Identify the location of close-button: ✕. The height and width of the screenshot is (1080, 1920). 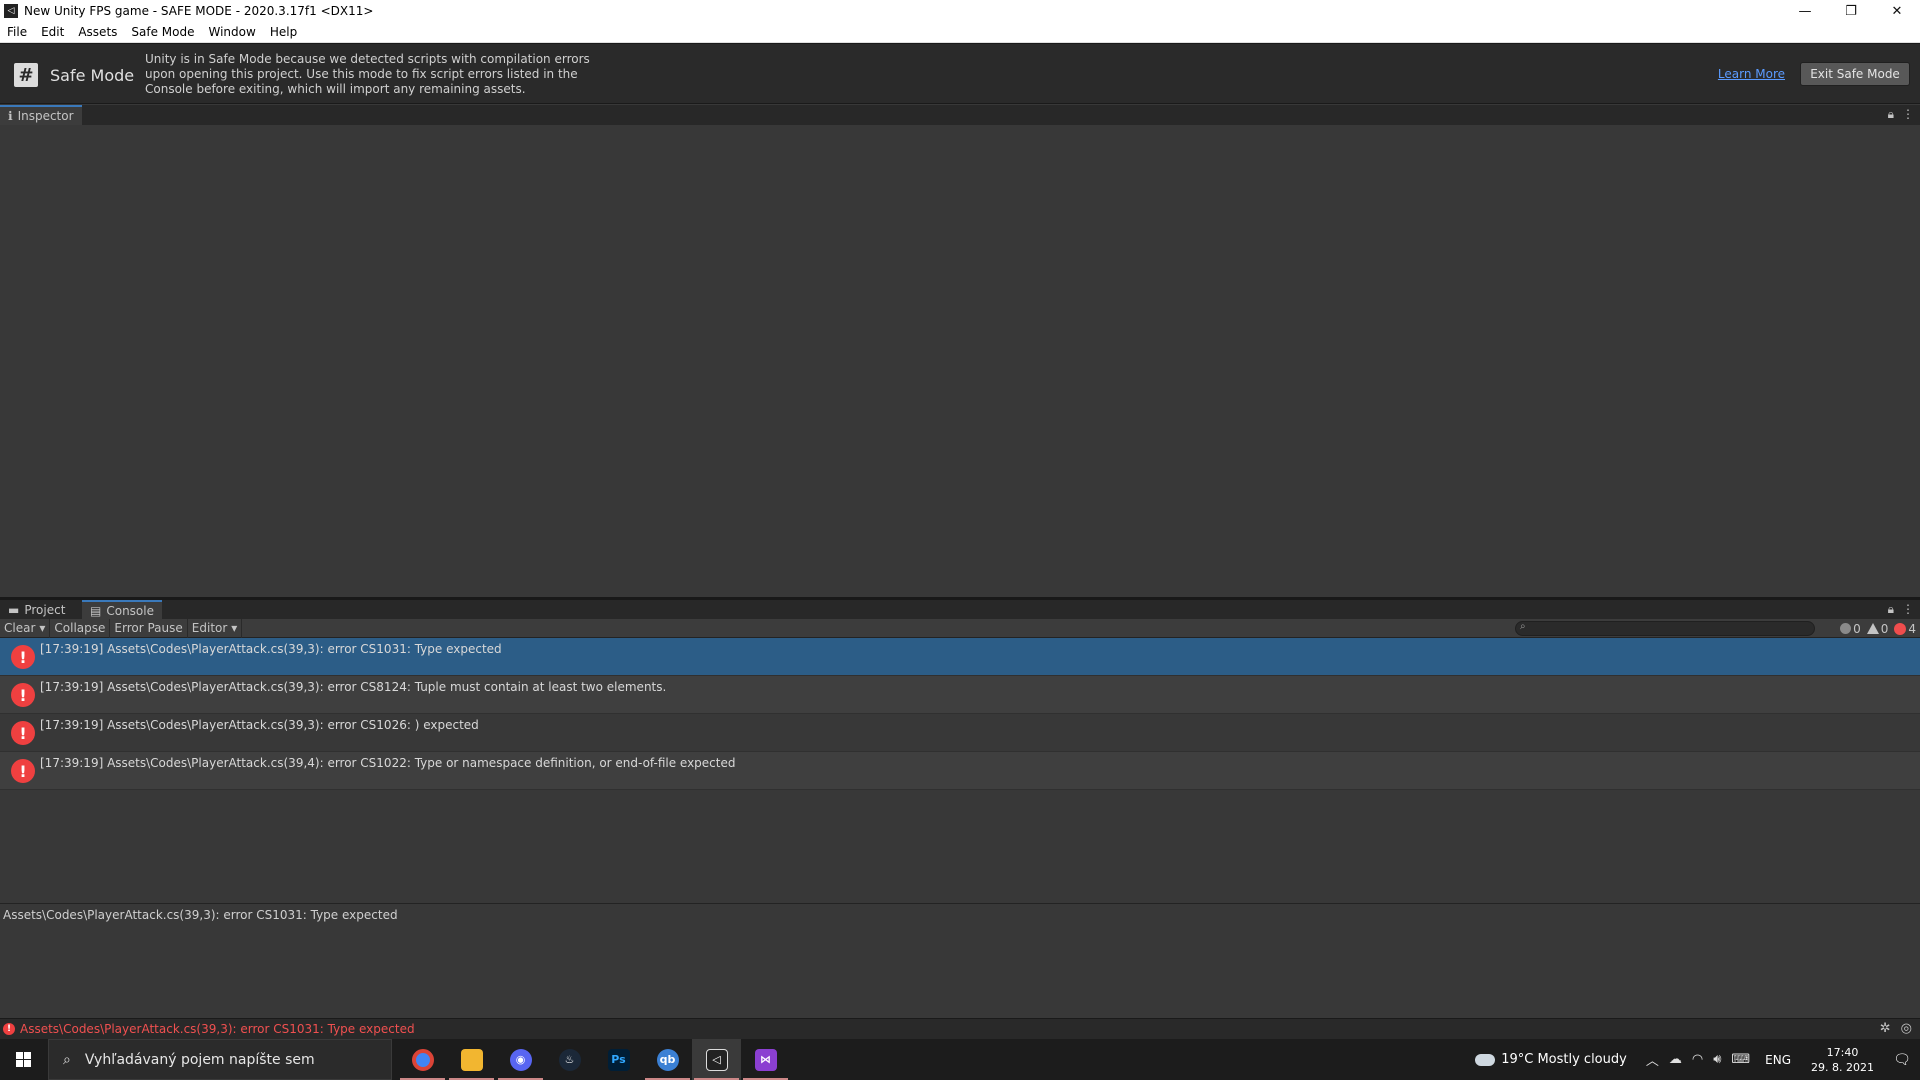
(1897, 11).